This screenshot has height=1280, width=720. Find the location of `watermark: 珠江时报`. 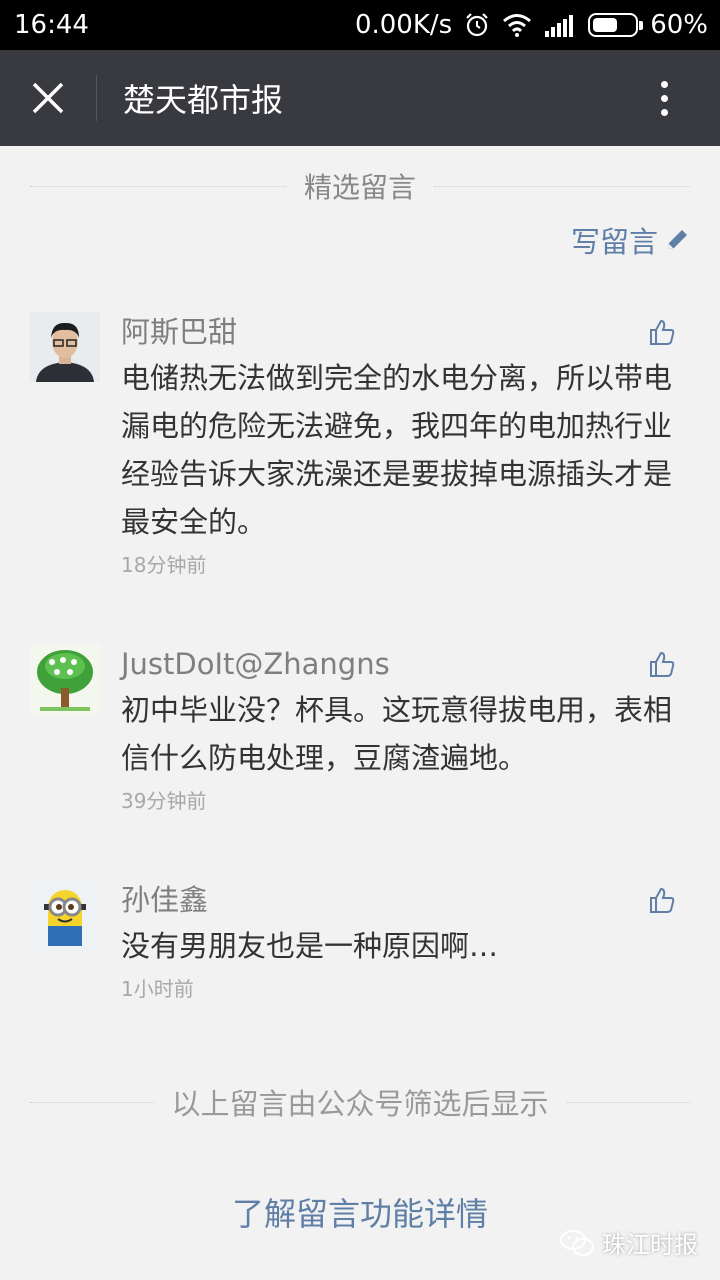

watermark: 珠江时报 is located at coordinates (629, 1242).